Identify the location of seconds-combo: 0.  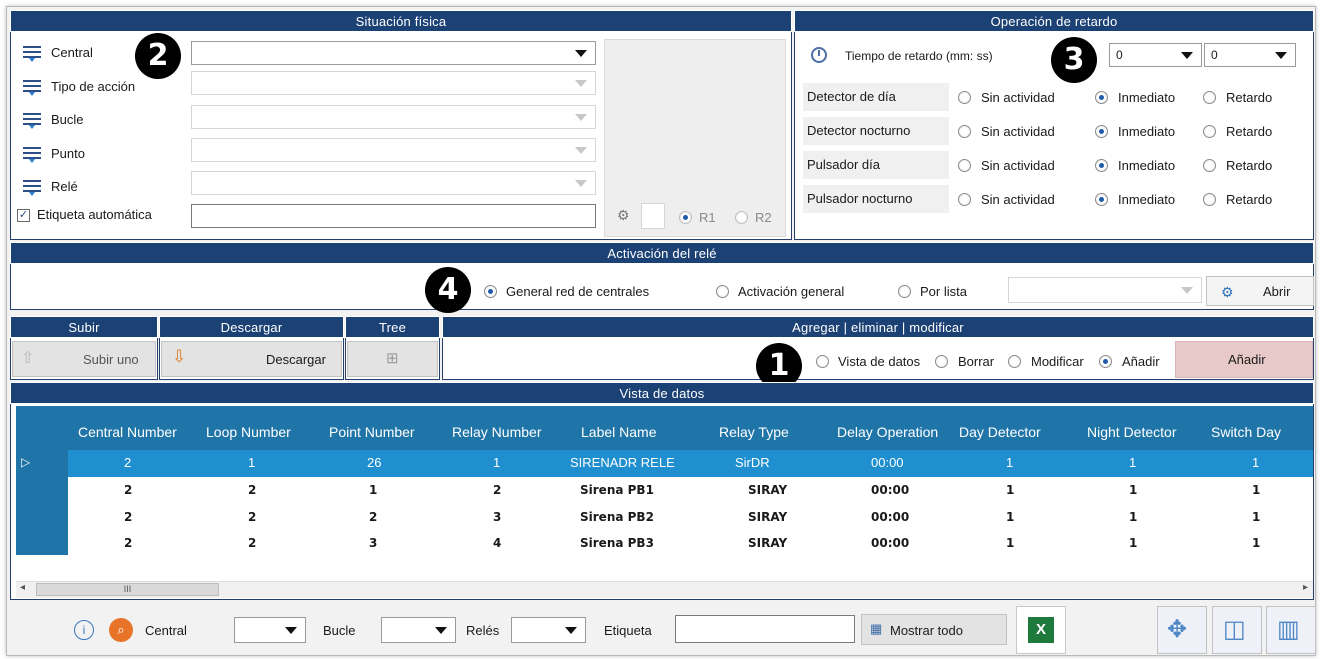
(1250, 55).